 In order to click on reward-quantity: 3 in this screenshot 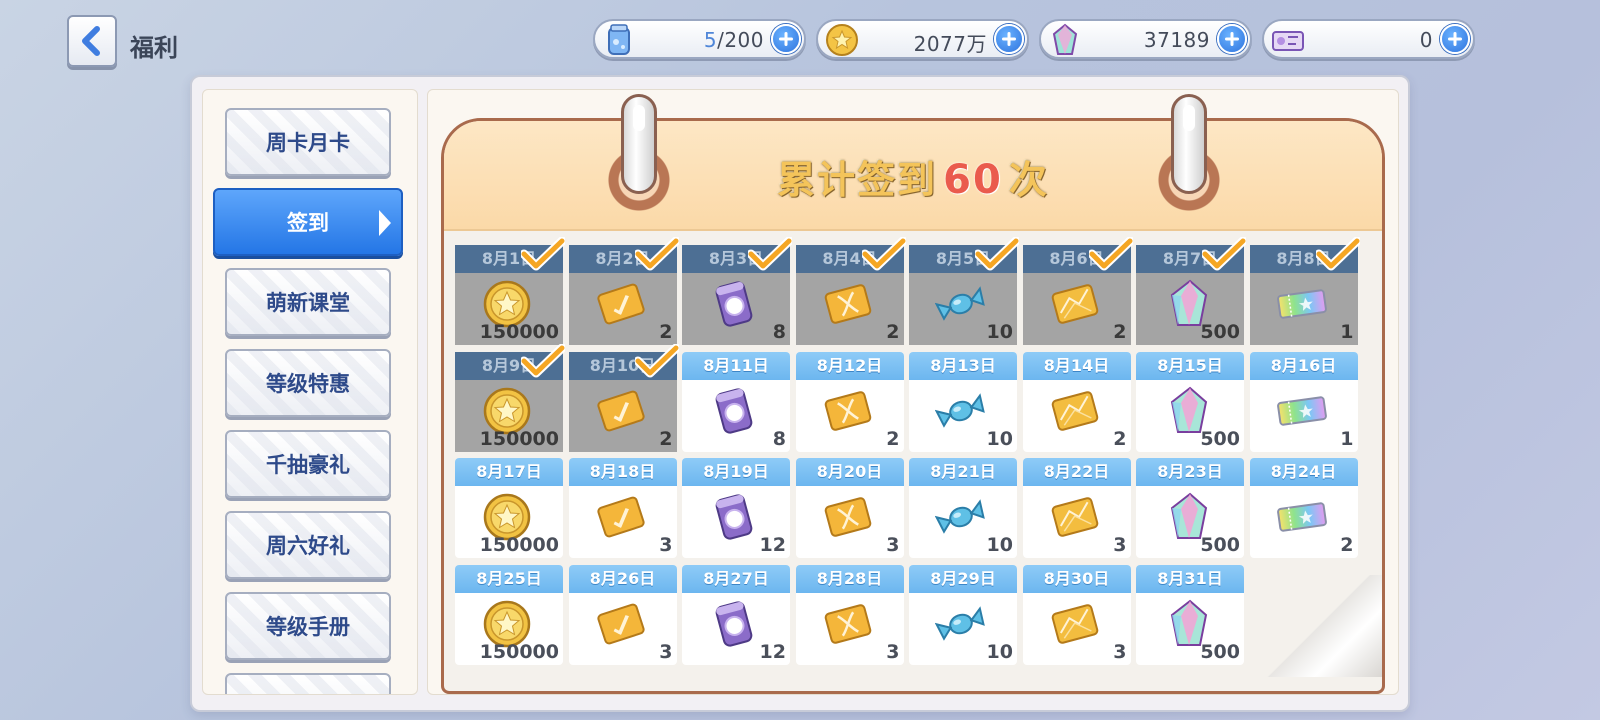, I will do `click(666, 651)`.